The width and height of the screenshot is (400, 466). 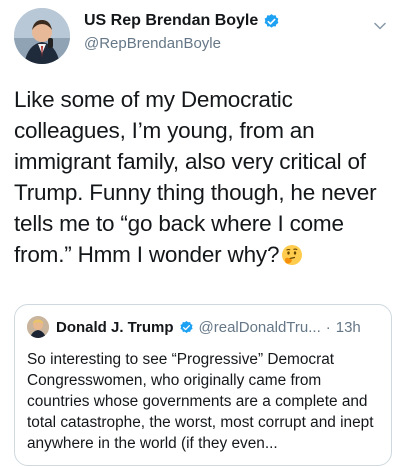 What do you see at coordinates (292, 254) in the screenshot?
I see `thinking-face-icon` at bounding box center [292, 254].